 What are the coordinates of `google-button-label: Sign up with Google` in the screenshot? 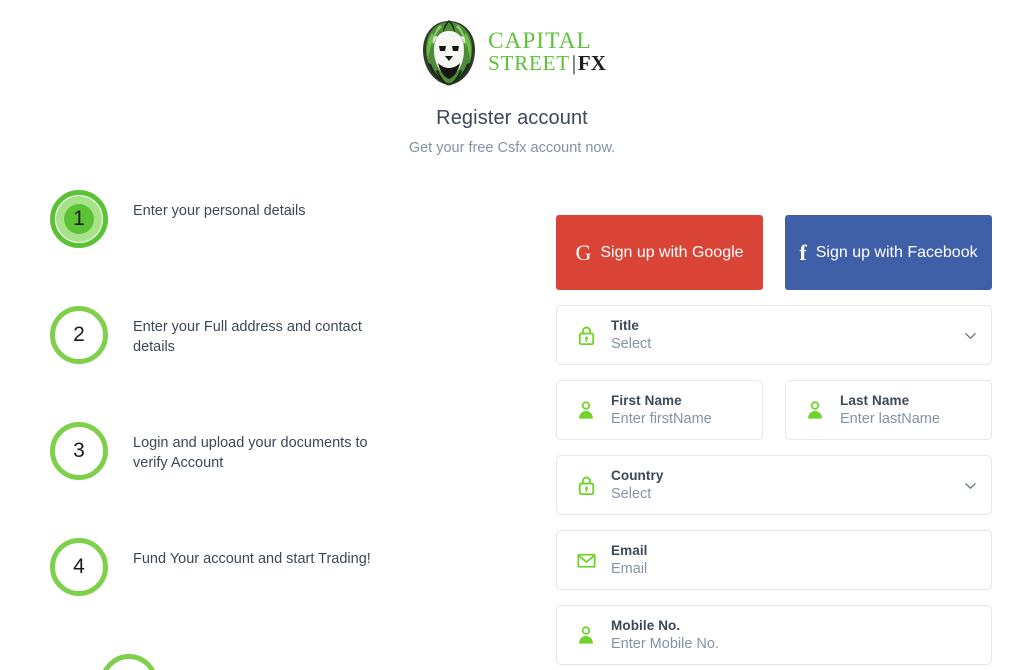 It's located at (672, 252).